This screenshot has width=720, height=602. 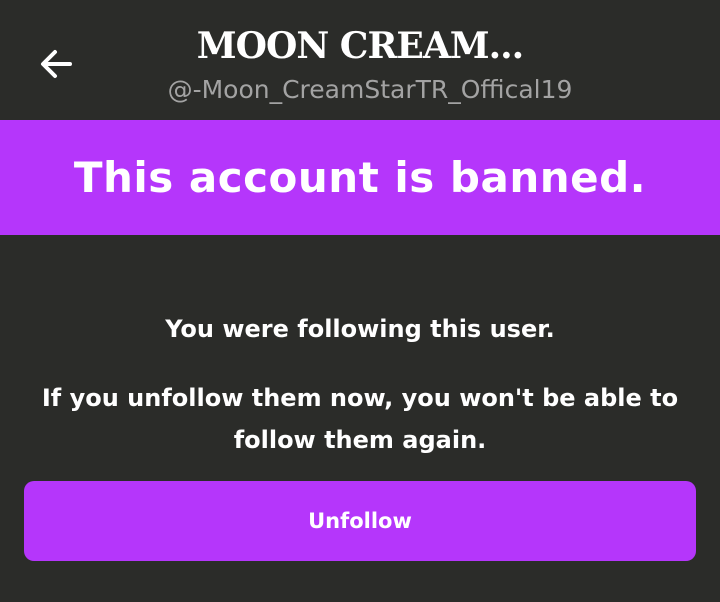 I want to click on unfollow-label: Unfollow, so click(x=360, y=521).